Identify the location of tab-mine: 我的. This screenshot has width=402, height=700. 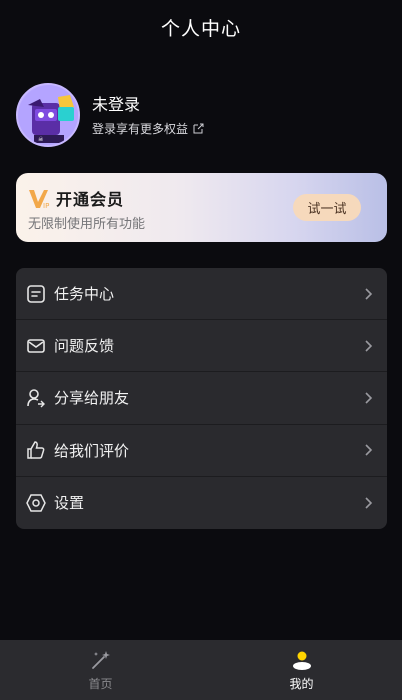
(301, 670).